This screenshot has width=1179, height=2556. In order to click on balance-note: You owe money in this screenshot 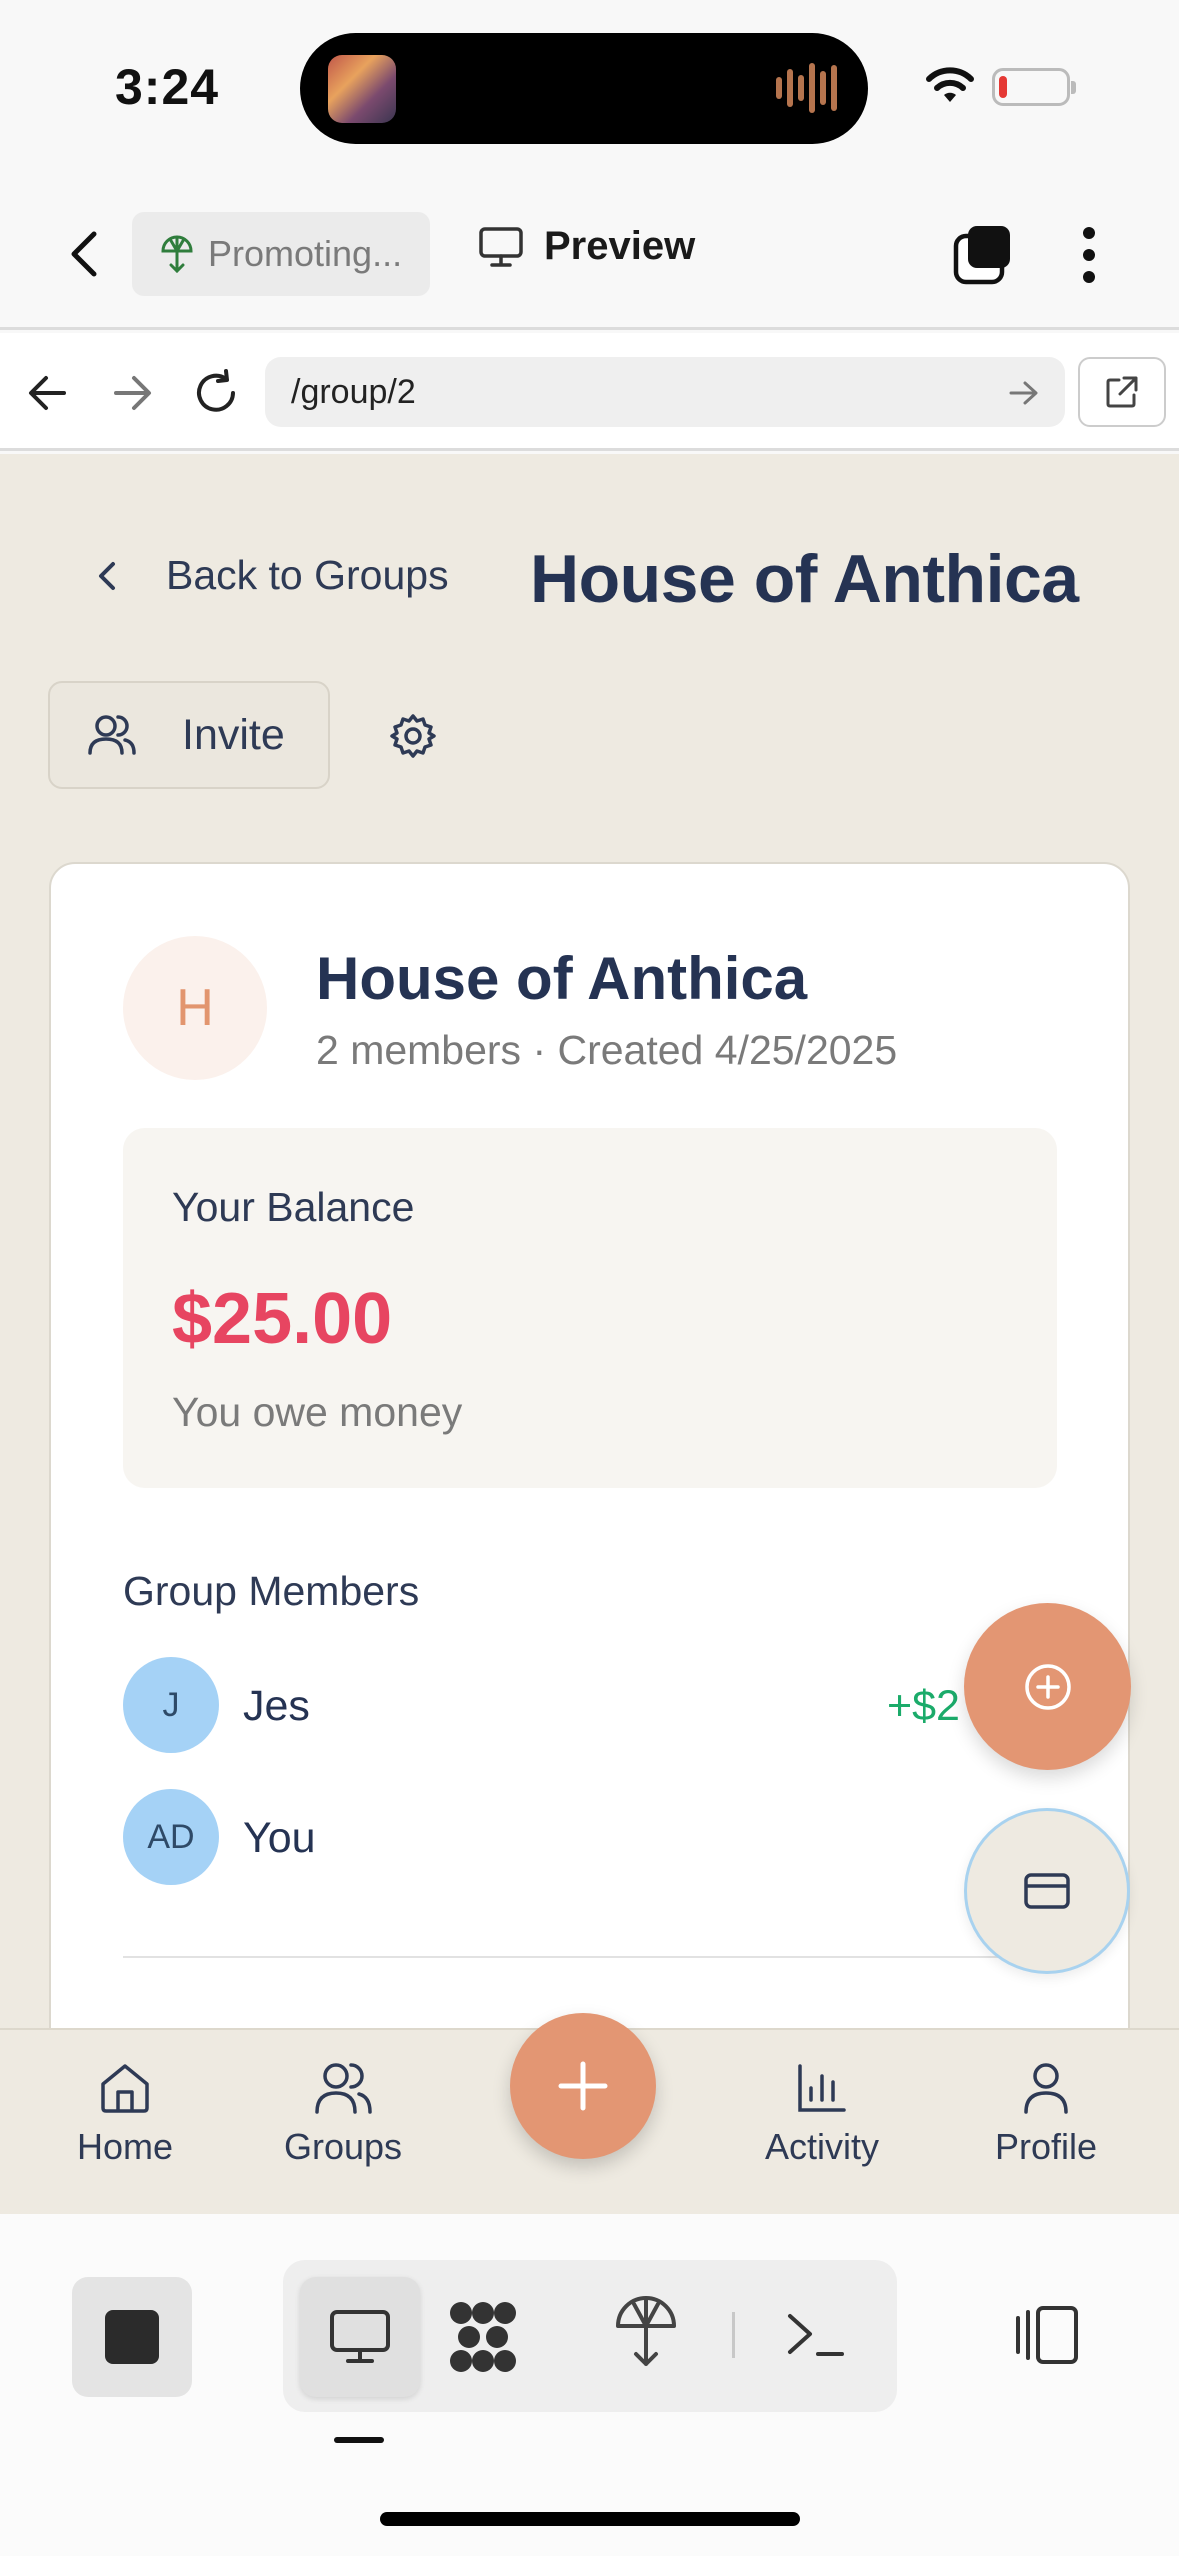, I will do `click(317, 1412)`.